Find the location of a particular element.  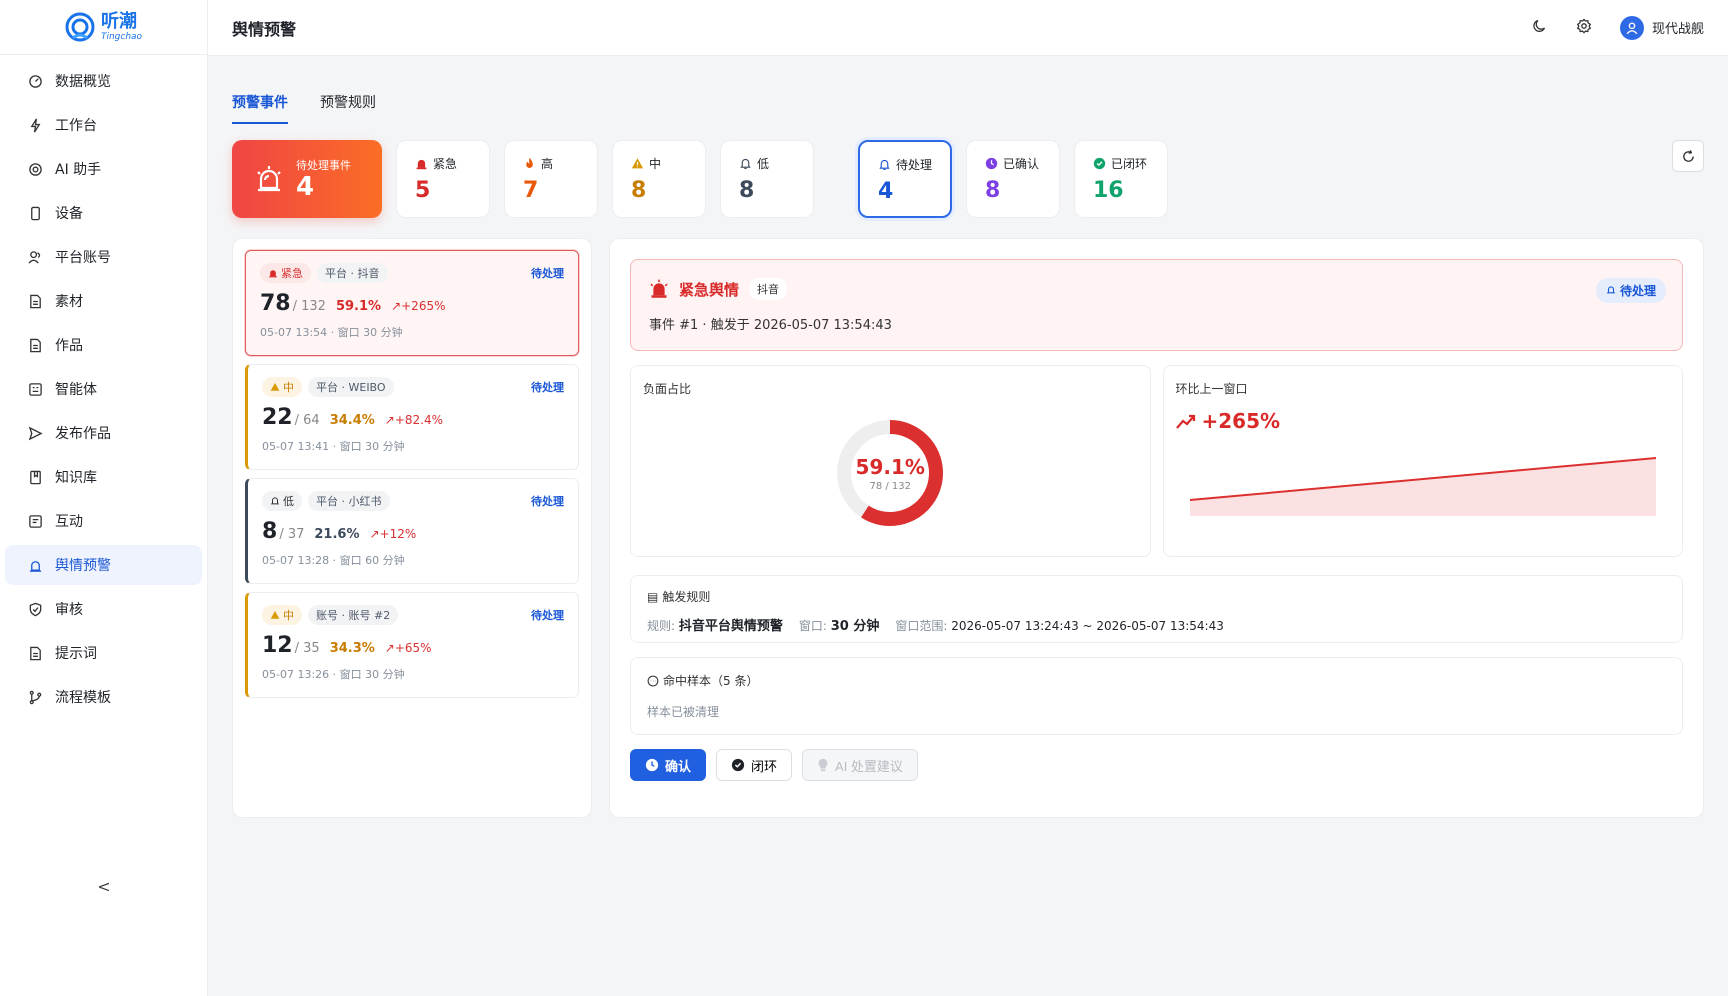

ai-suggestion-button: AI 处置建议 is located at coordinates (860, 765).